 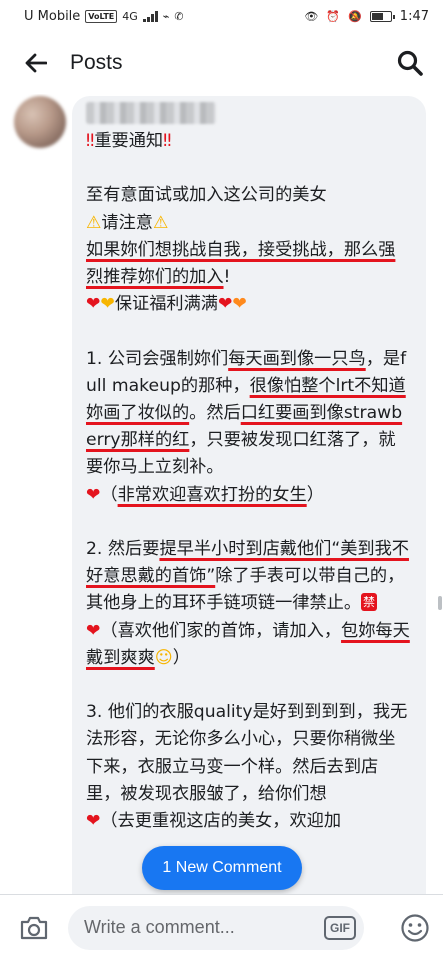 I want to click on arrow-left-icon, so click(x=36, y=63).